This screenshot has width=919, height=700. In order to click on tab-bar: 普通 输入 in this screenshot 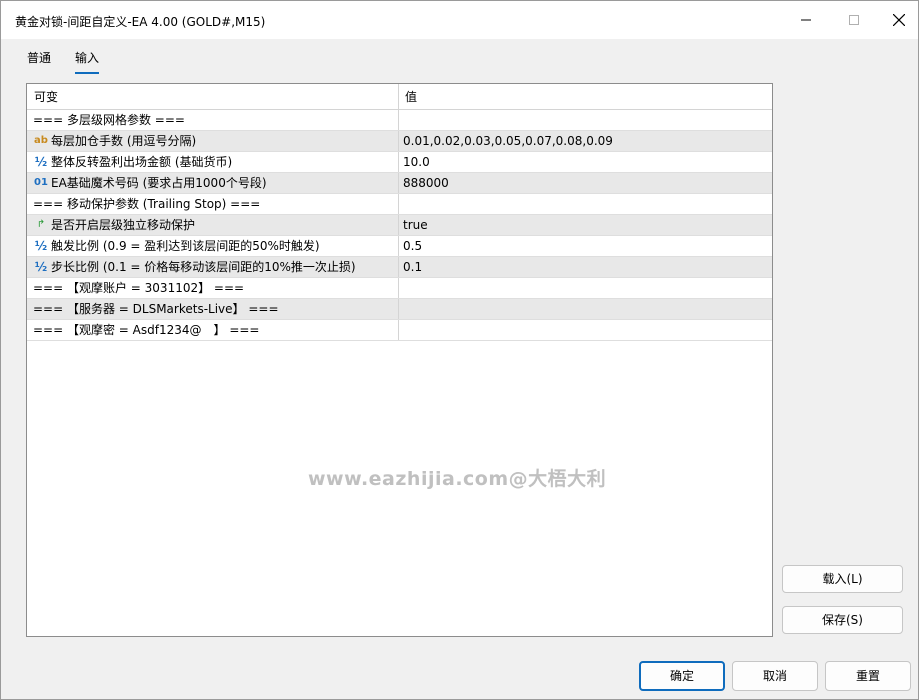, I will do `click(165, 57)`.